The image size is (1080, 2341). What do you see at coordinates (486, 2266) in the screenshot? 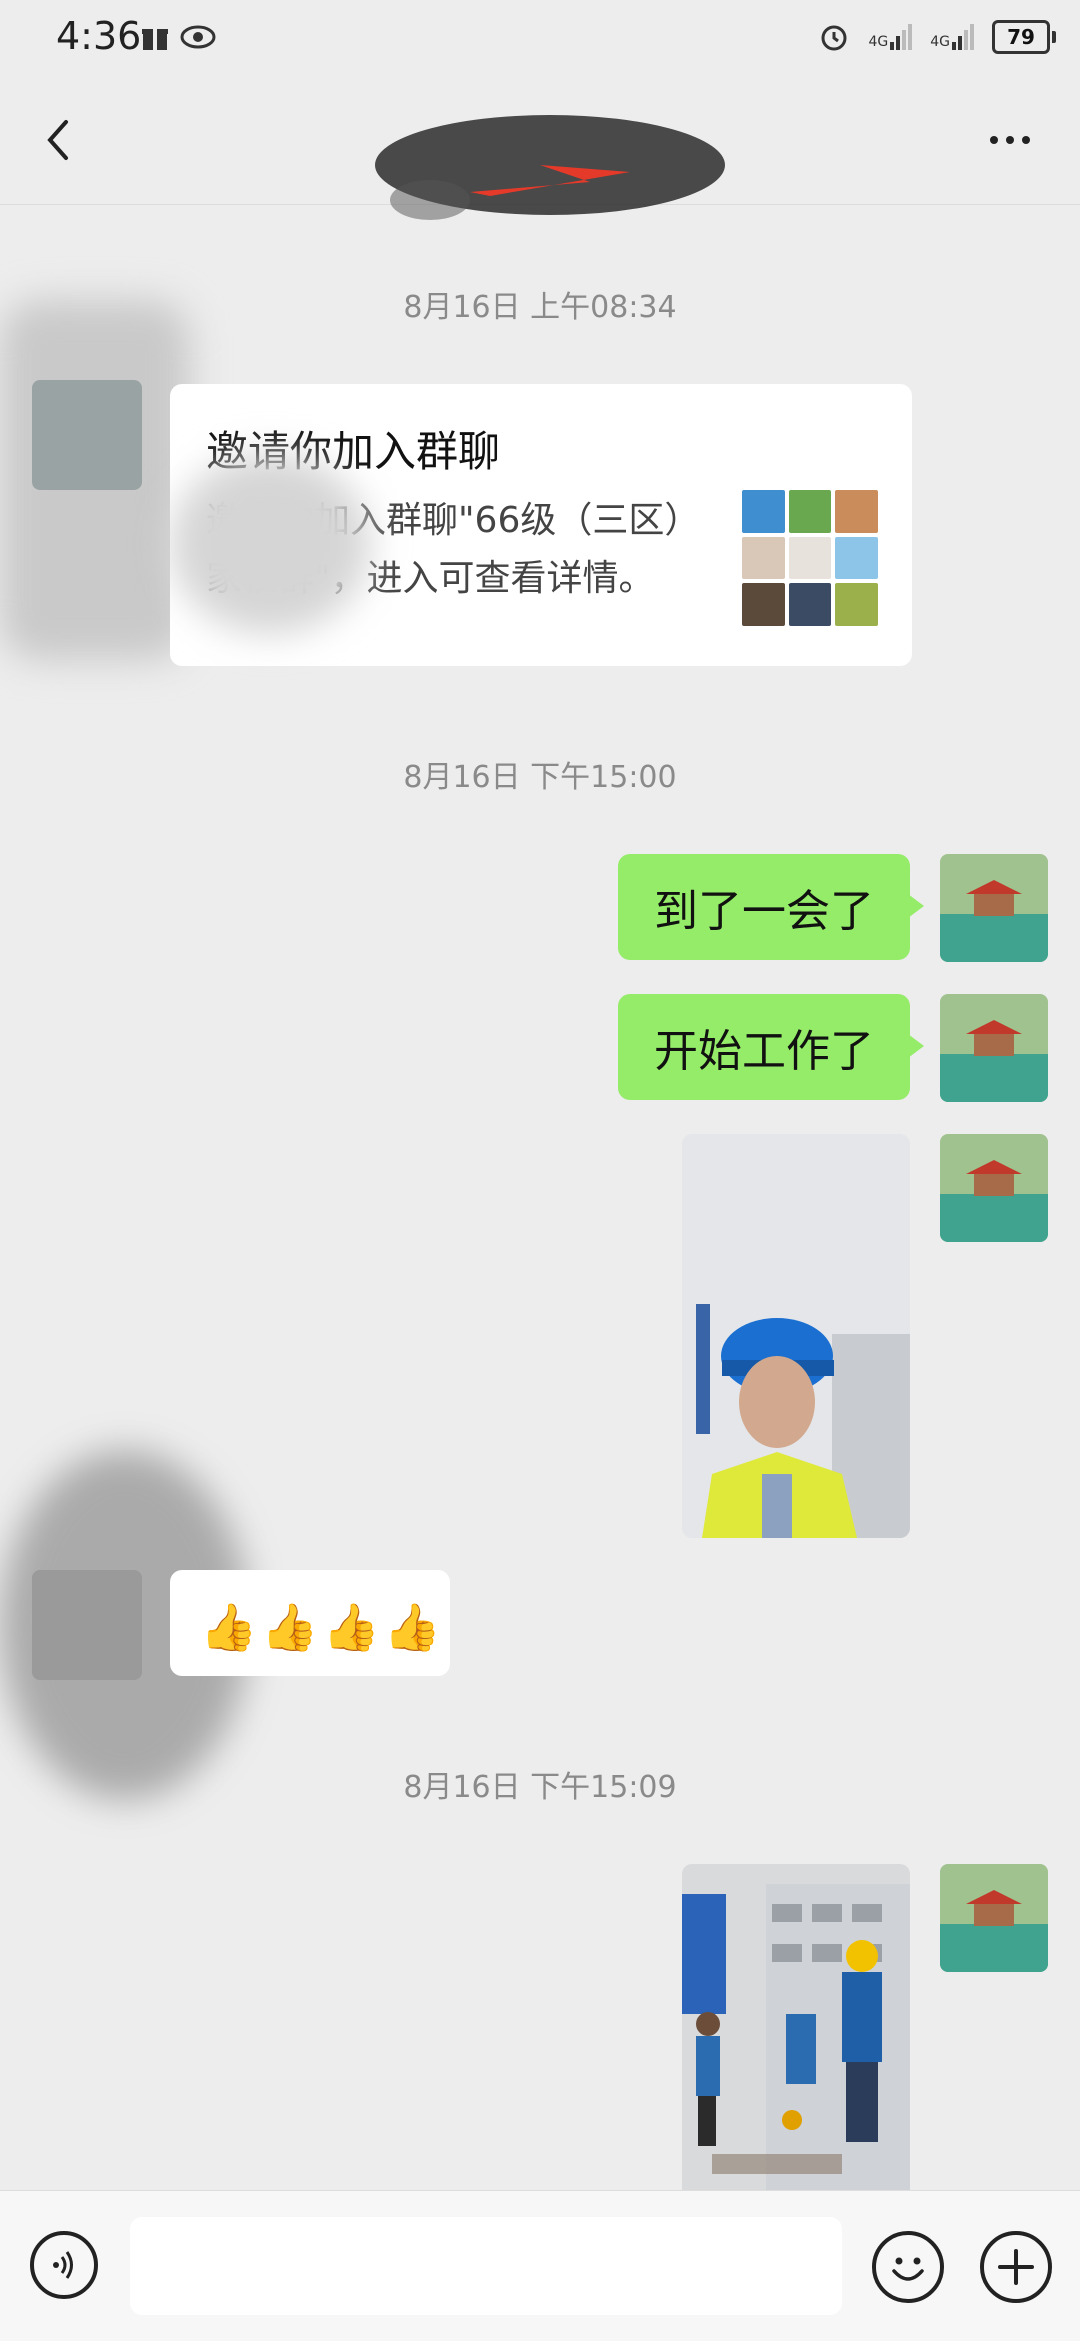
I see `message-input` at bounding box center [486, 2266].